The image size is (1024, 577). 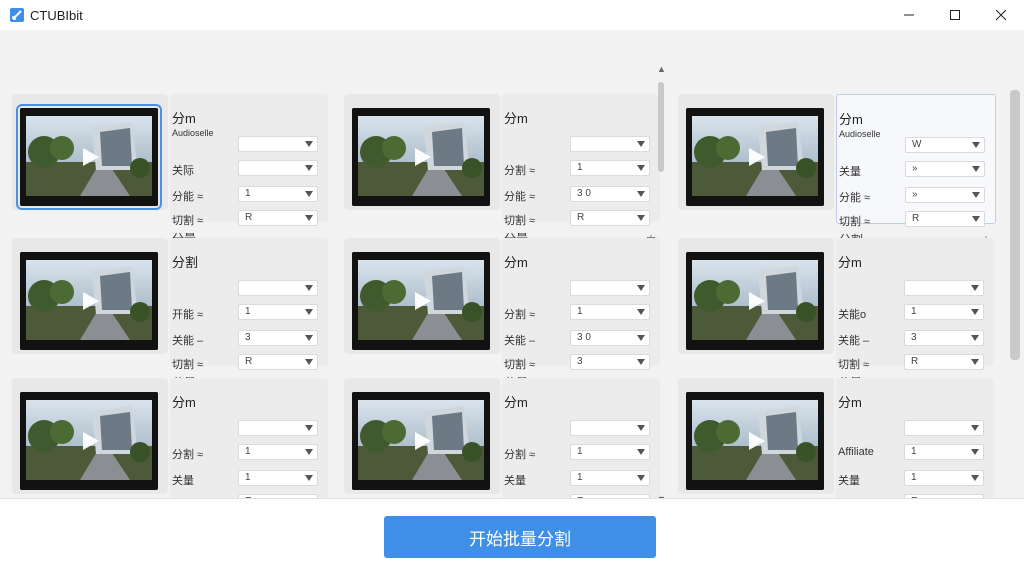 I want to click on grid-scrollbar: ▲ ▼, so click(x=661, y=284).